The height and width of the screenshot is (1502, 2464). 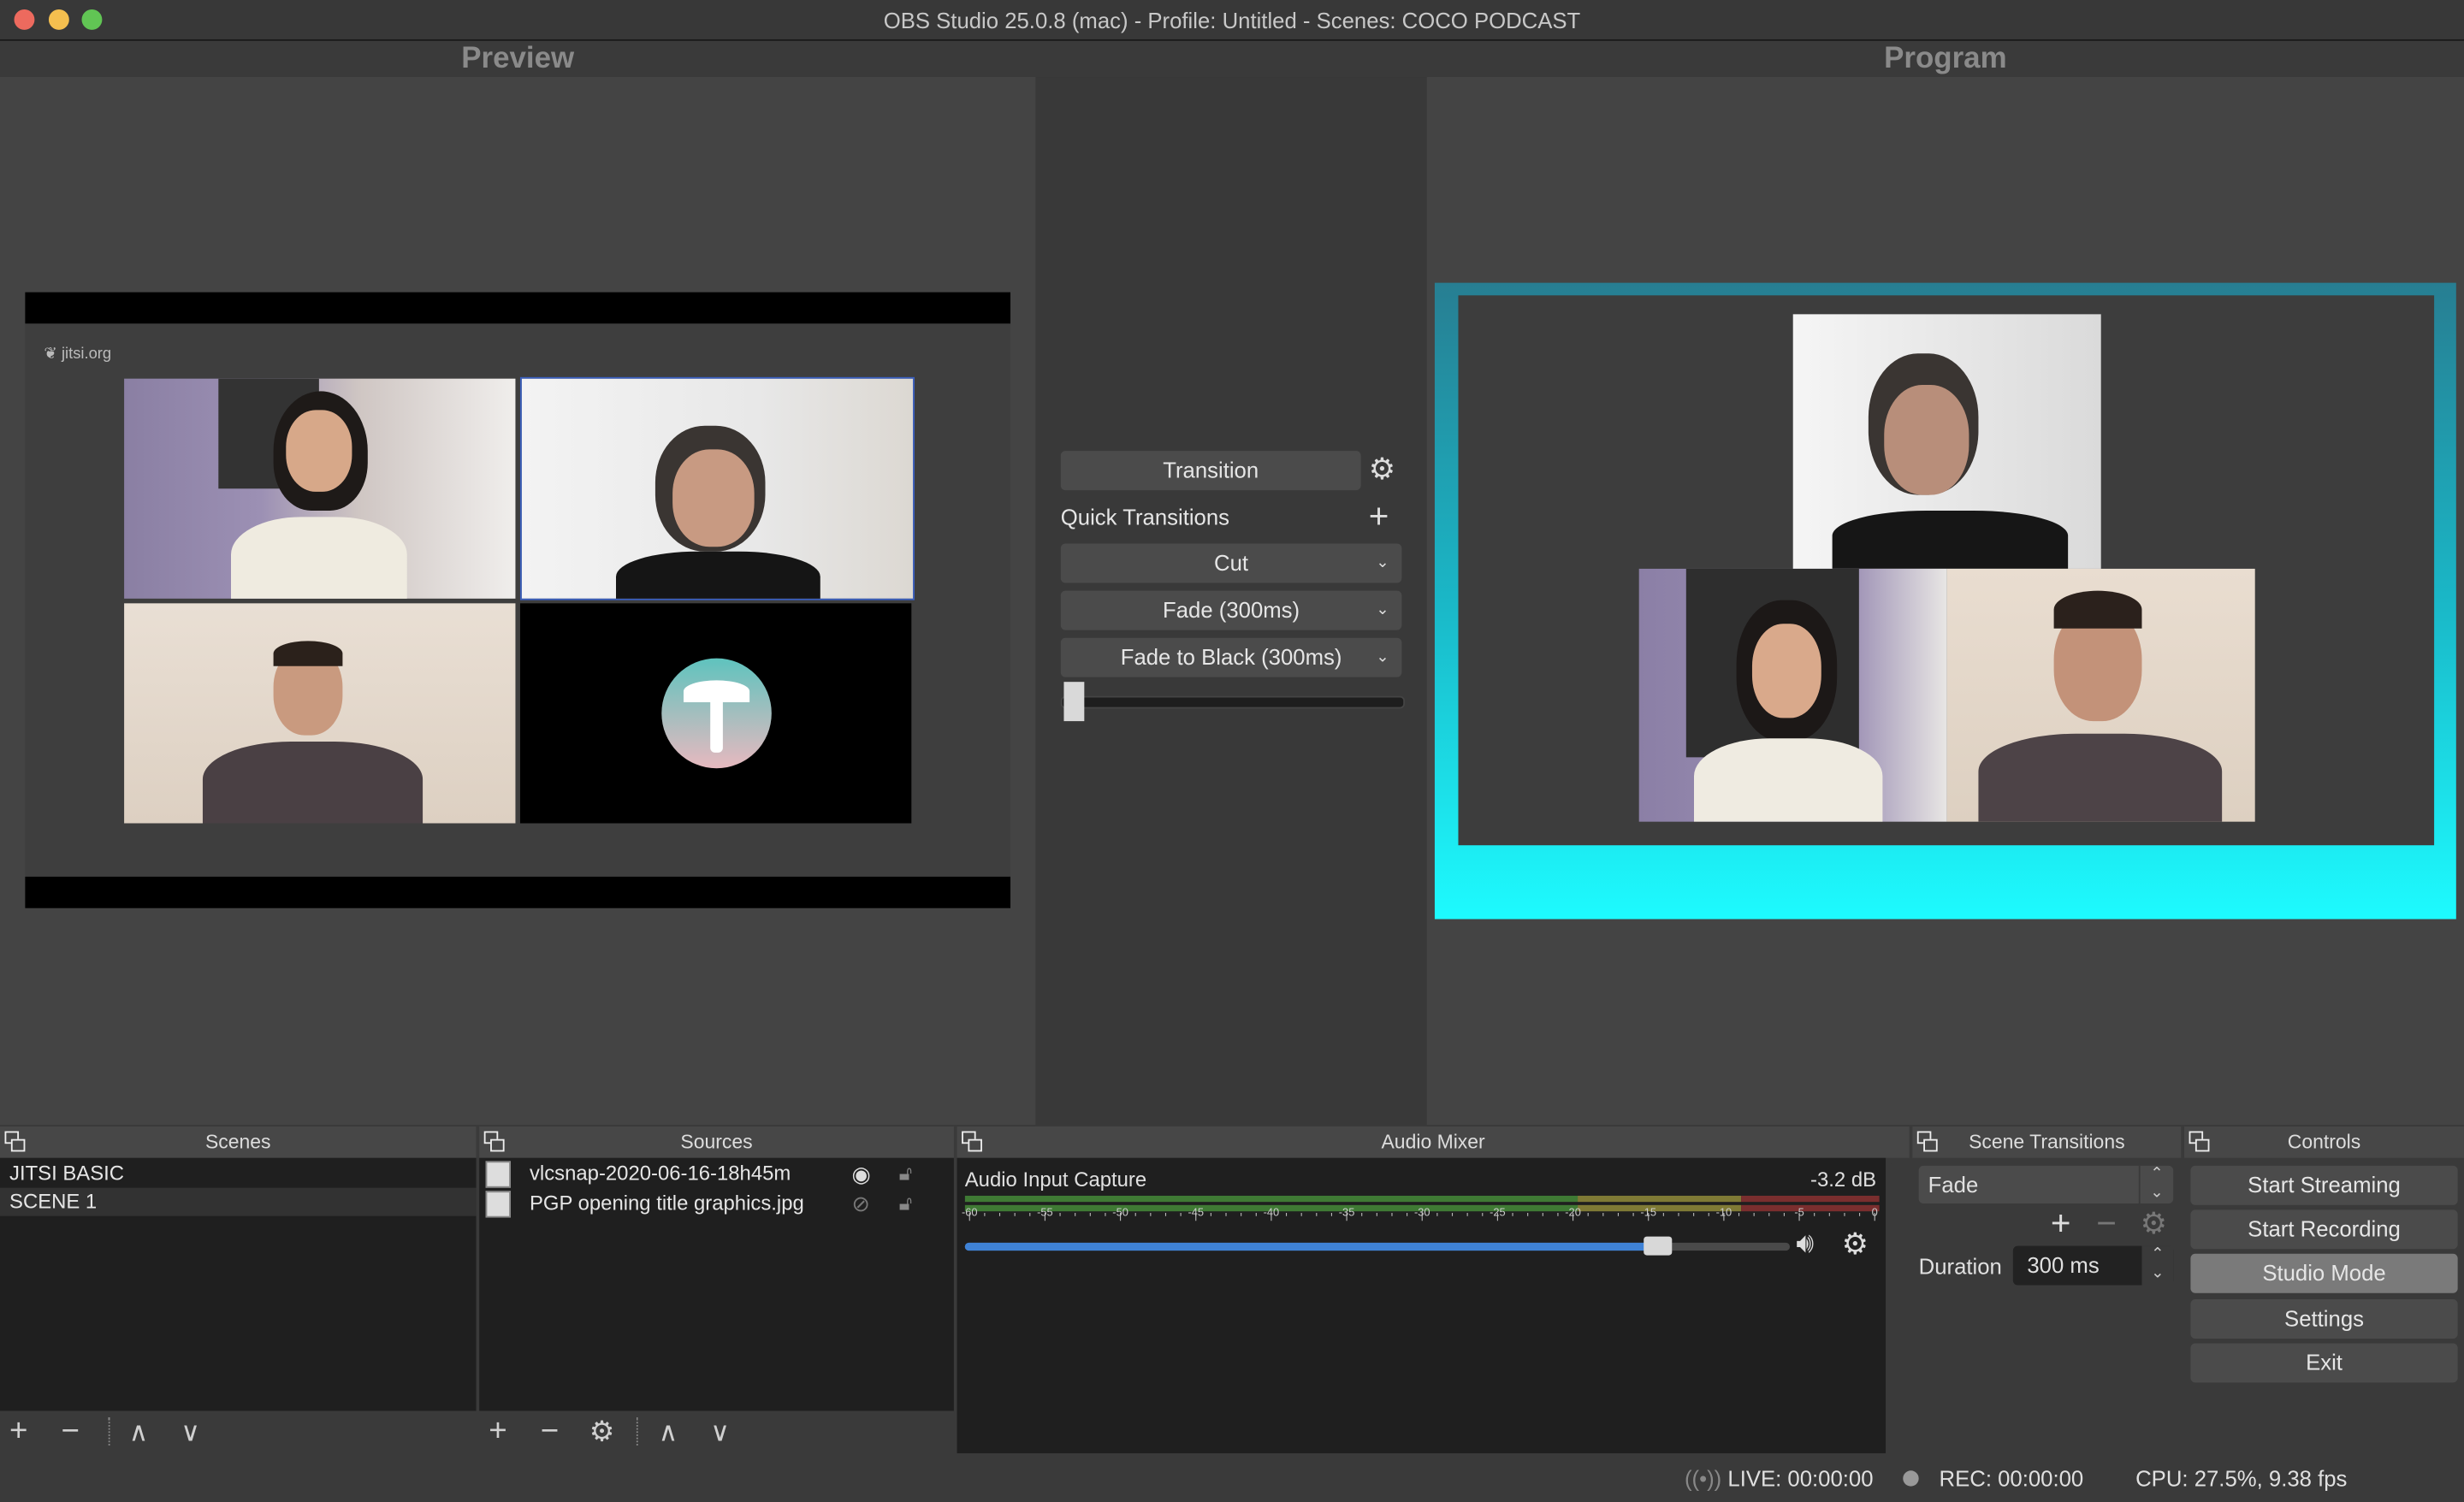 I want to click on live-broadcast-icon: ((•)), so click(x=1703, y=1478).